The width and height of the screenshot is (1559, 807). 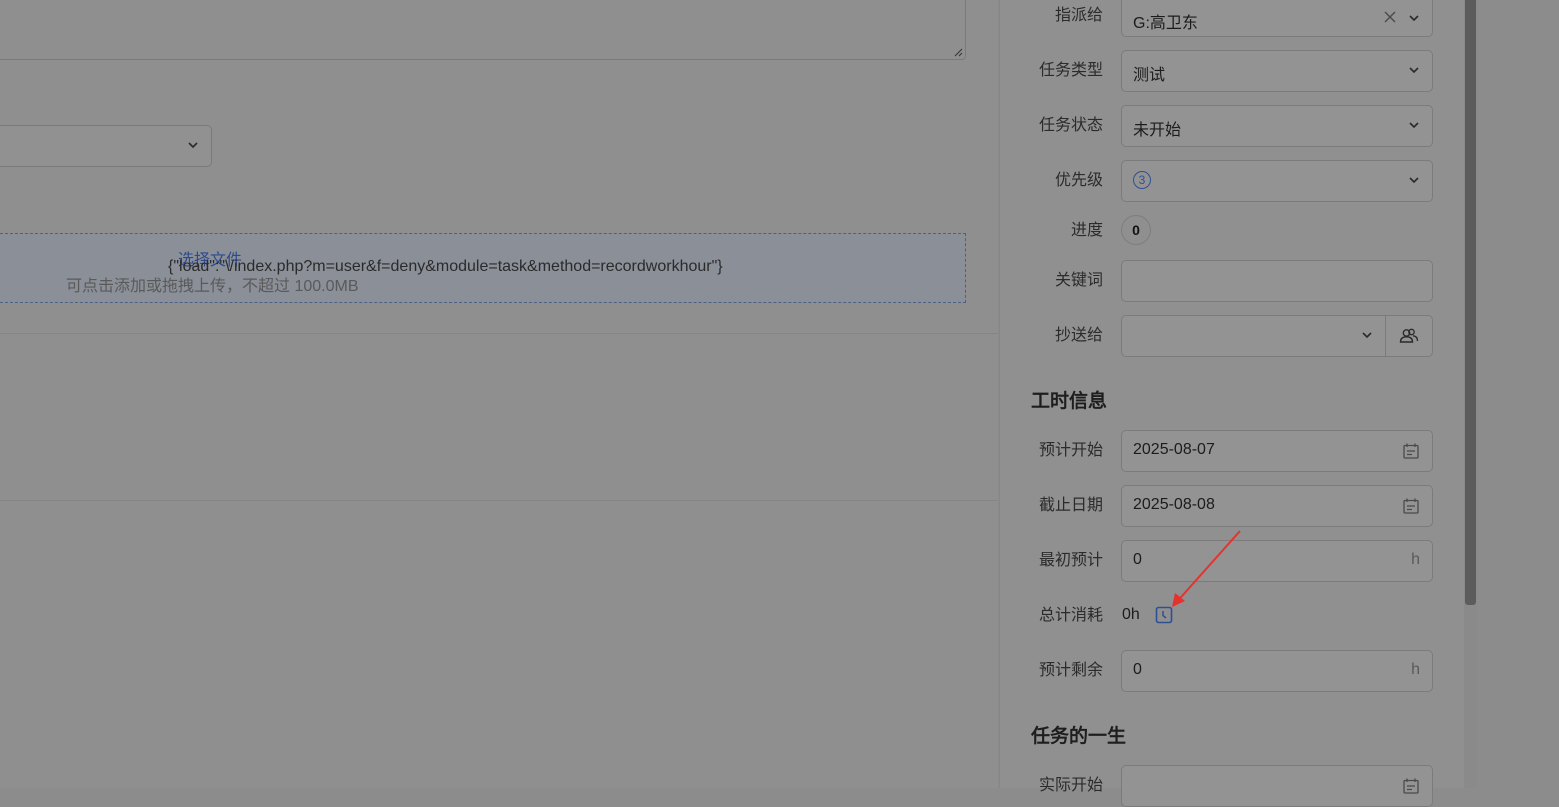 I want to click on description-textarea, so click(x=483, y=30).